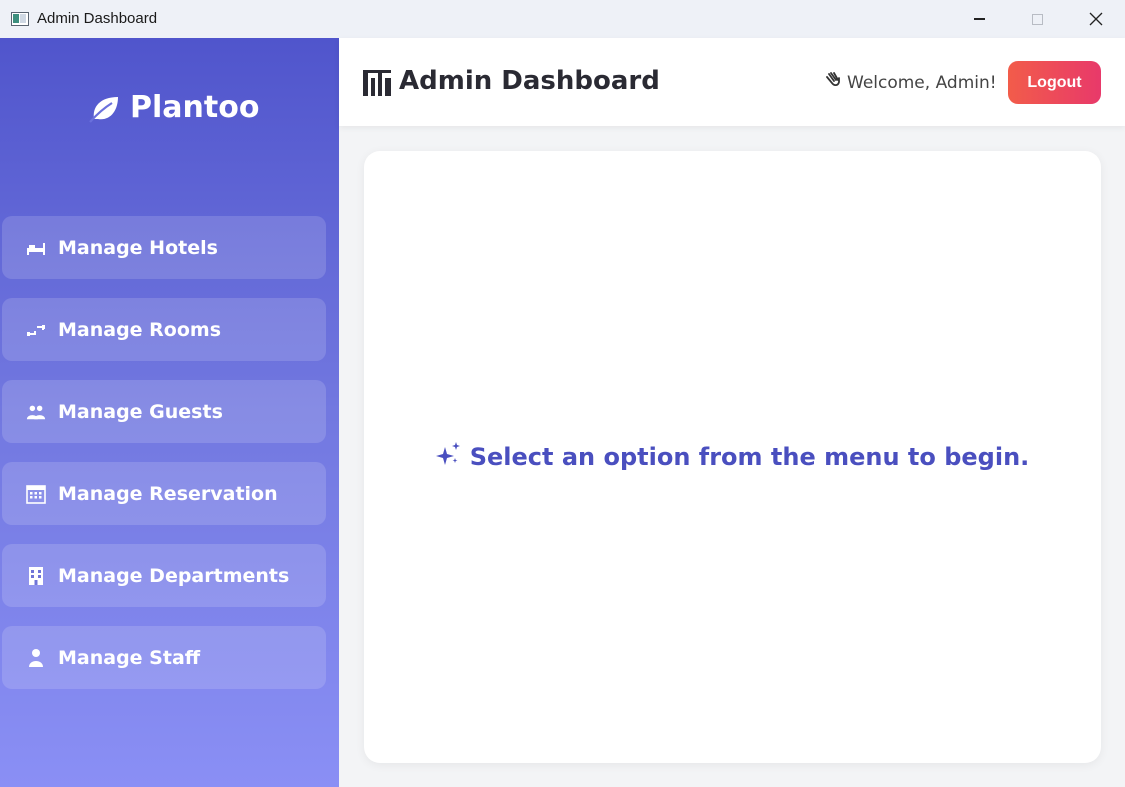  I want to click on calendar-icon, so click(36, 494).